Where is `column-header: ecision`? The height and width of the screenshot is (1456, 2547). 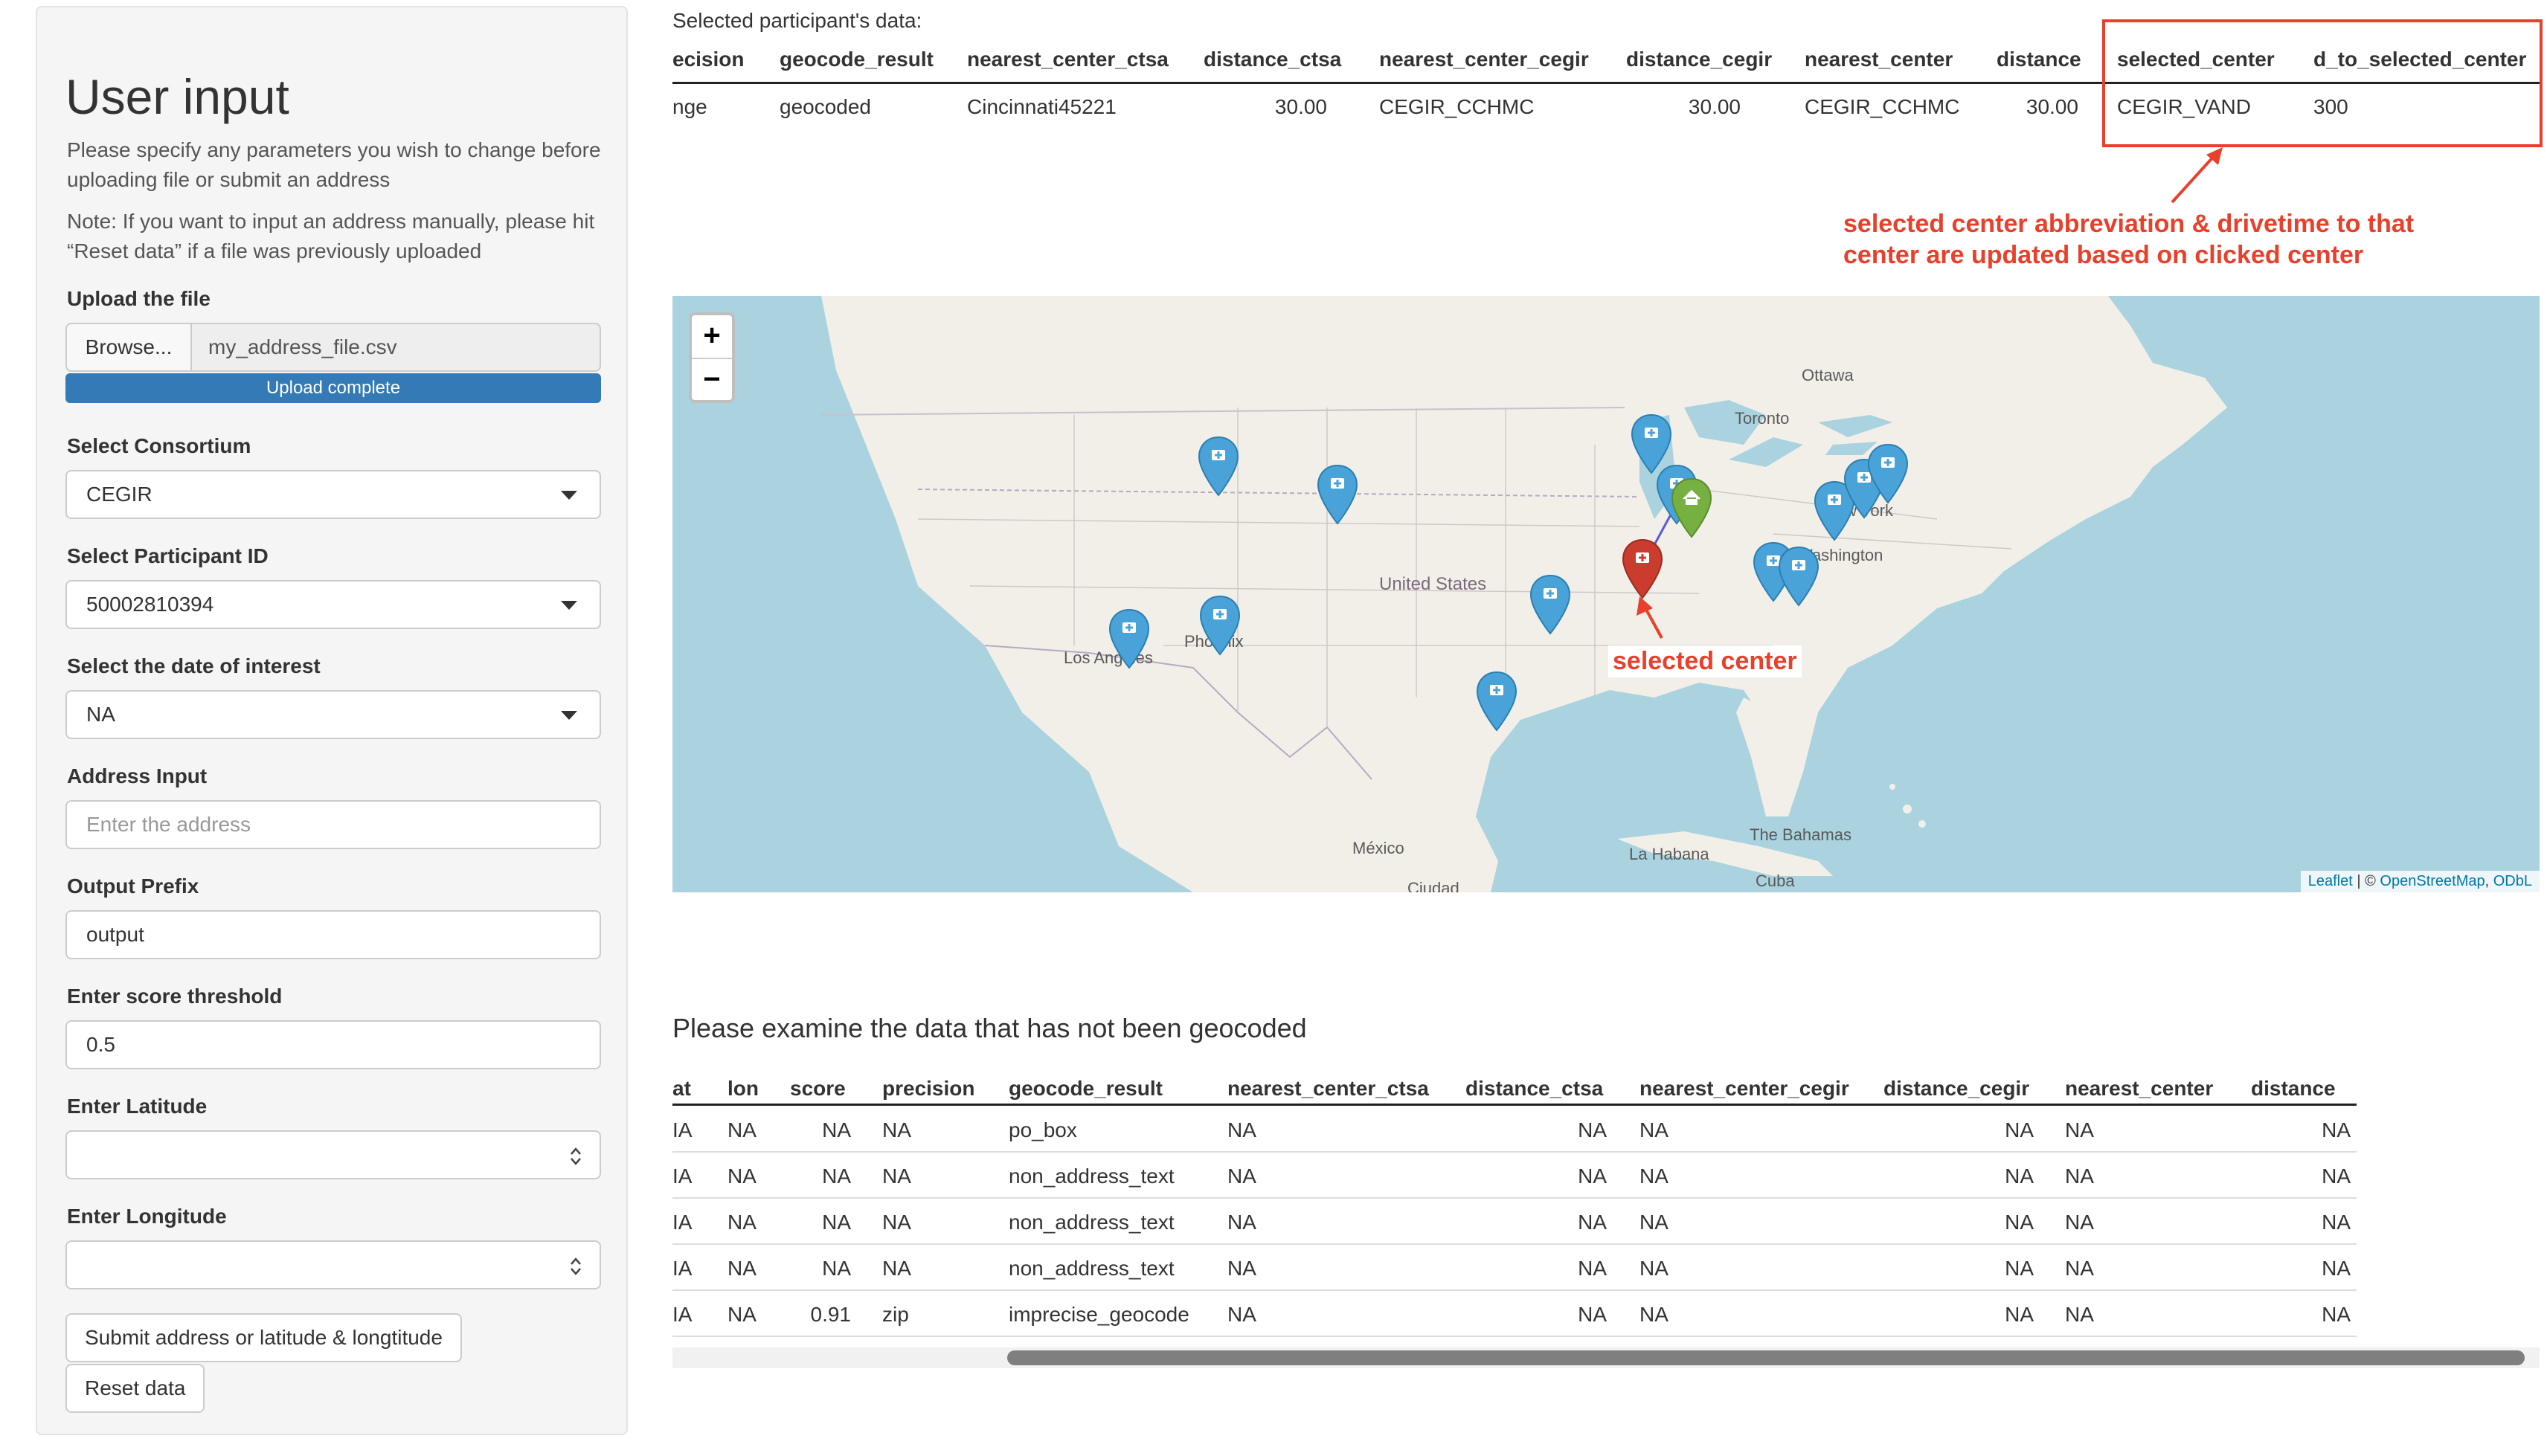
column-header: ecision is located at coordinates (708, 59).